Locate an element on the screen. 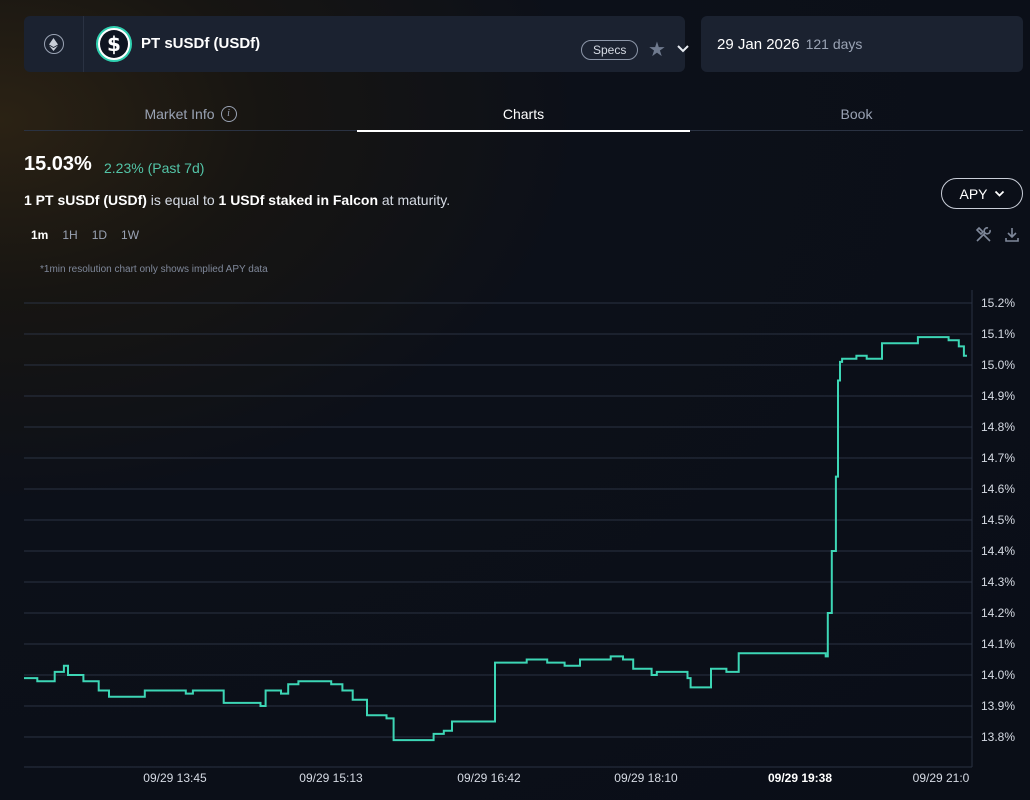 Image resolution: width=1030 pixels, height=800 pixels. y-tick-label: 14.8% is located at coordinates (998, 427).